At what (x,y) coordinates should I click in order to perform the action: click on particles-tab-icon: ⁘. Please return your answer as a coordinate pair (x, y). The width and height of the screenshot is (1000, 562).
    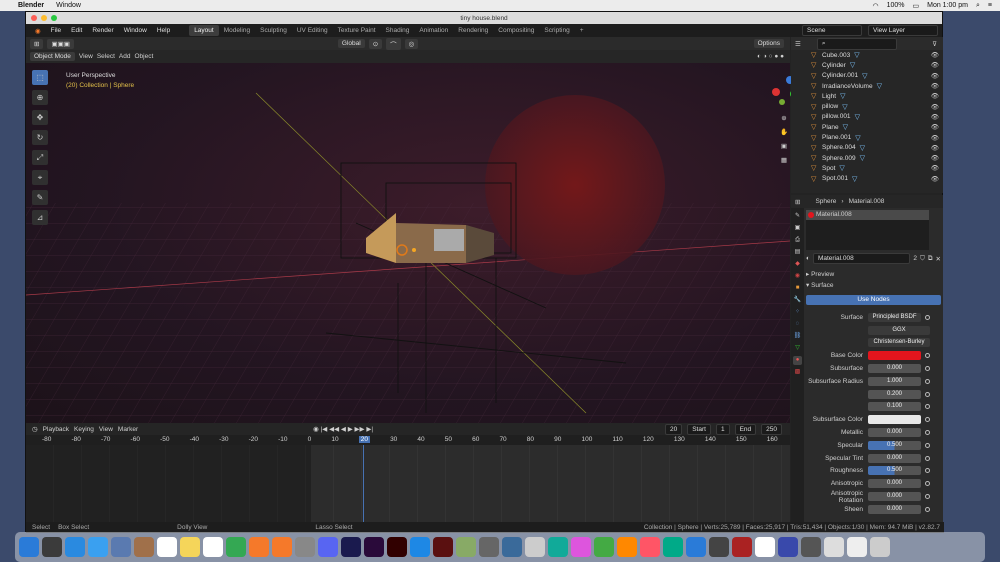
    Looking at the image, I should click on (797, 312).